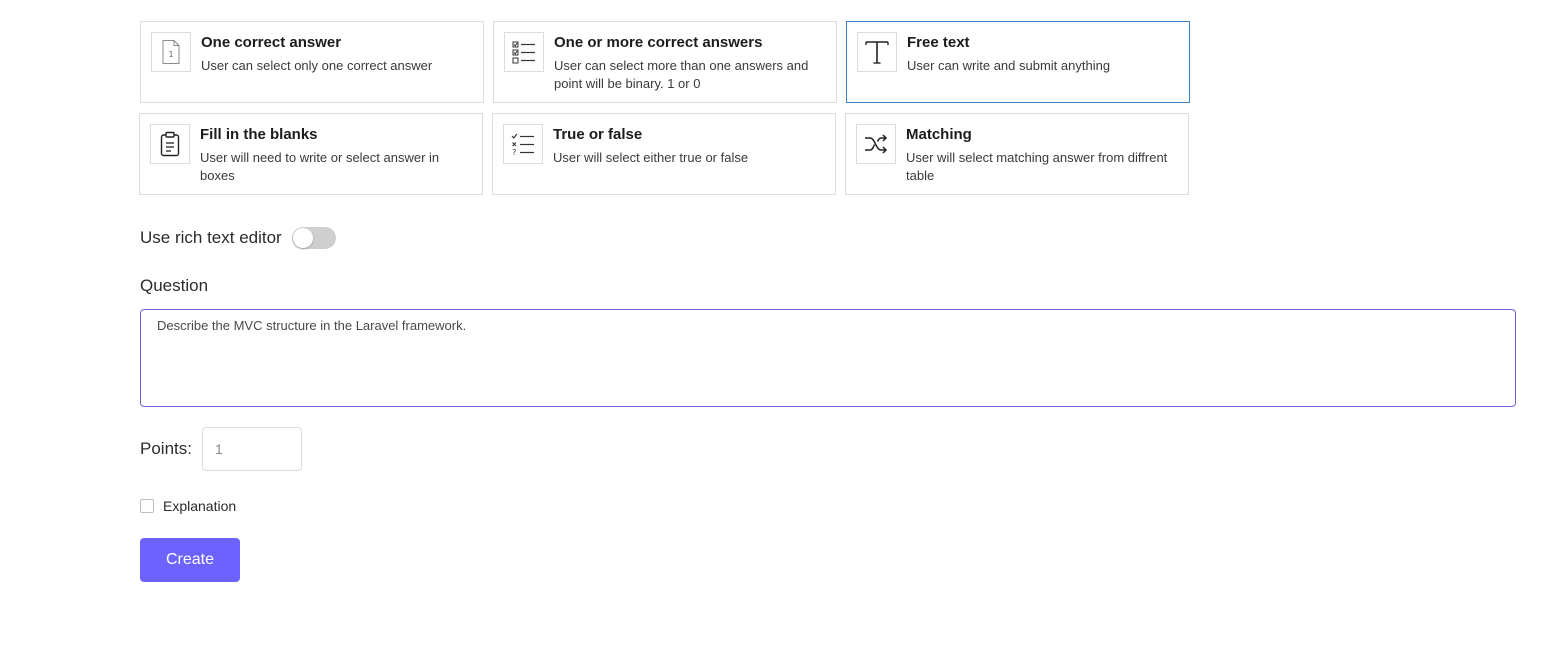 This screenshot has height=666, width=1567. What do you see at coordinates (313, 238) in the screenshot?
I see `rich-text-toggle` at bounding box center [313, 238].